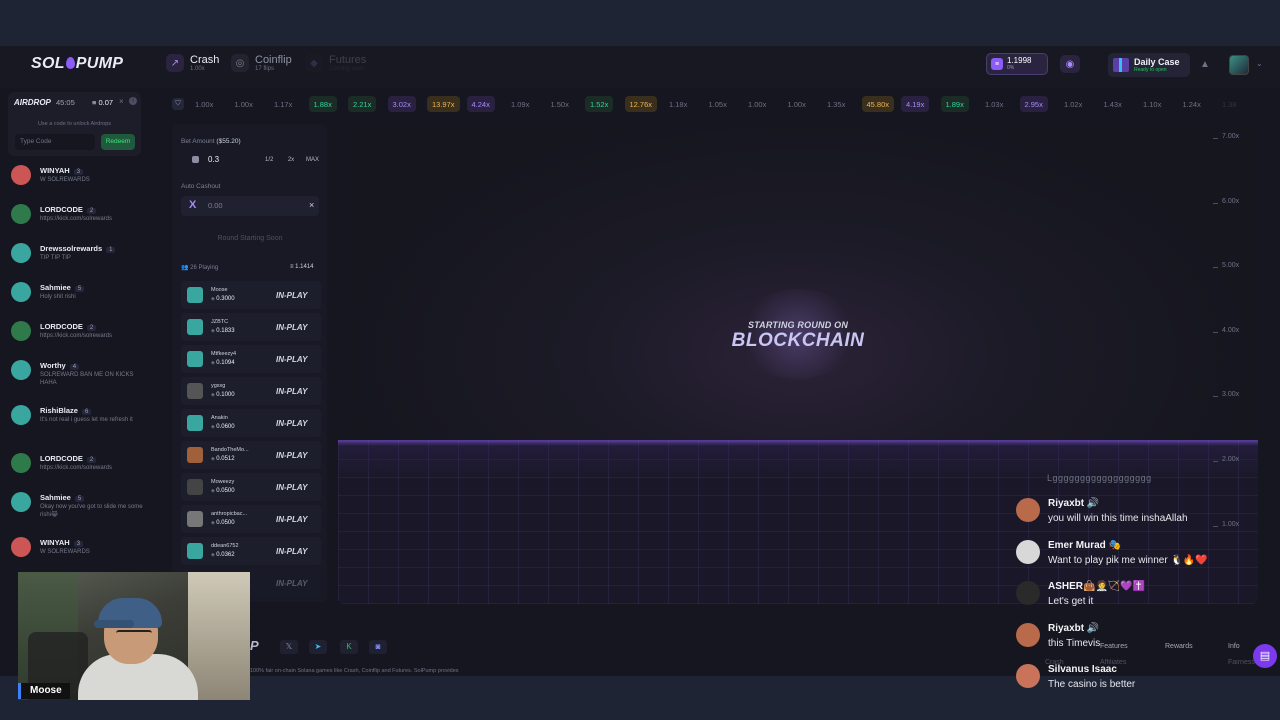  I want to click on multiplier-chip: 4.19x, so click(915, 104).